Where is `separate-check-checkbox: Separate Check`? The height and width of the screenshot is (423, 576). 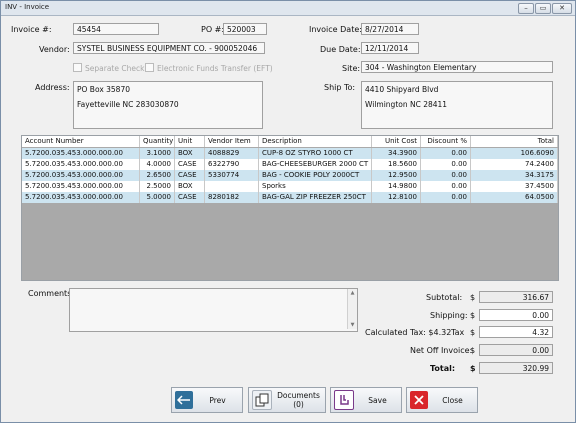
separate-check-checkbox: Separate Check is located at coordinates (108, 68).